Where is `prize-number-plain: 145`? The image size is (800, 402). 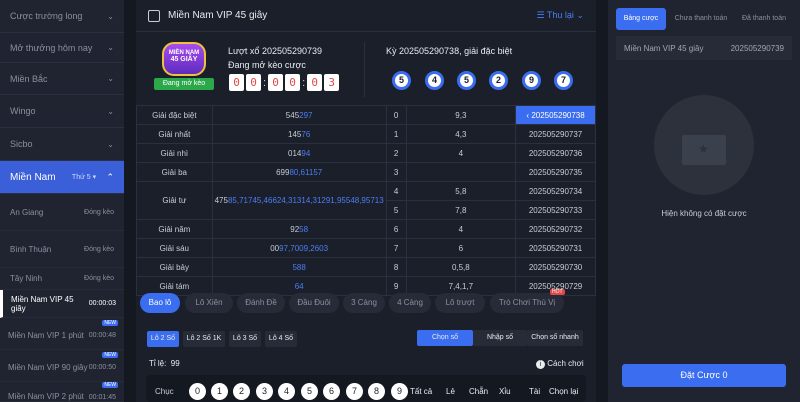
prize-number-plain: 145 is located at coordinates (295, 134).